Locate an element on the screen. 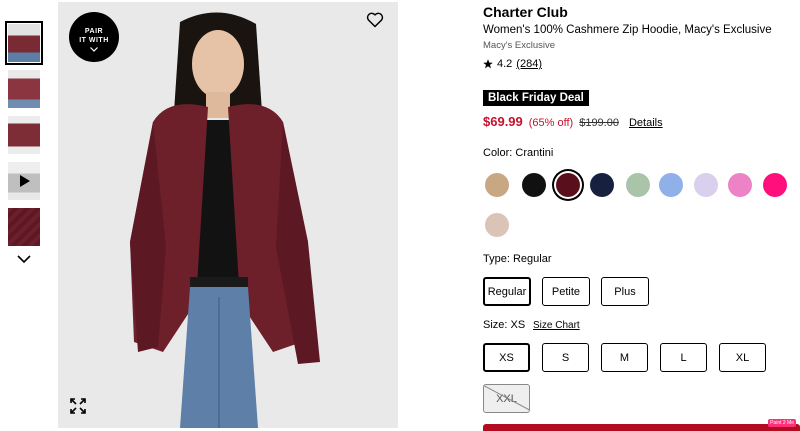 The image size is (800, 431). swatch-sage is located at coordinates (638, 185).